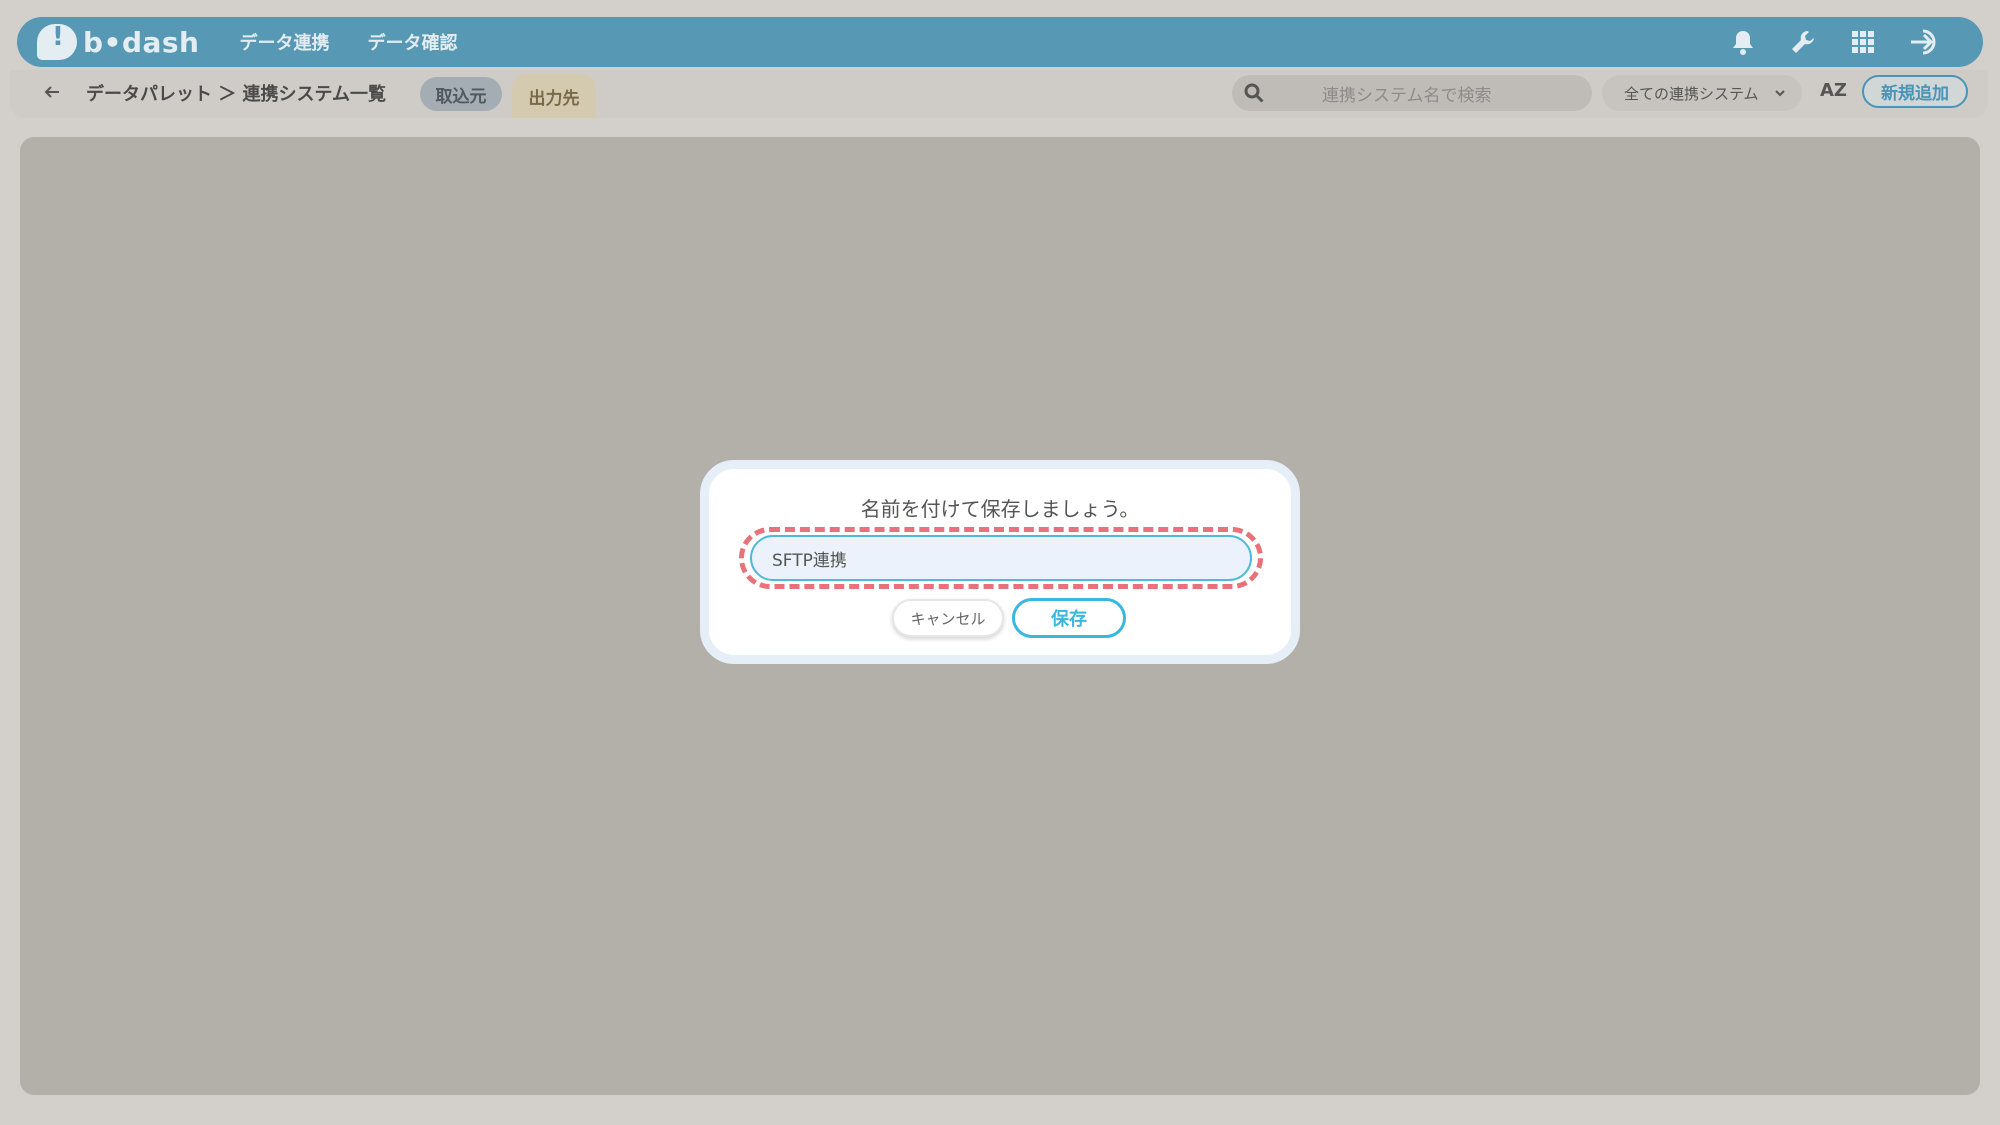 The width and height of the screenshot is (2000, 1125). I want to click on tab-import-source: 取込元, so click(461, 94).